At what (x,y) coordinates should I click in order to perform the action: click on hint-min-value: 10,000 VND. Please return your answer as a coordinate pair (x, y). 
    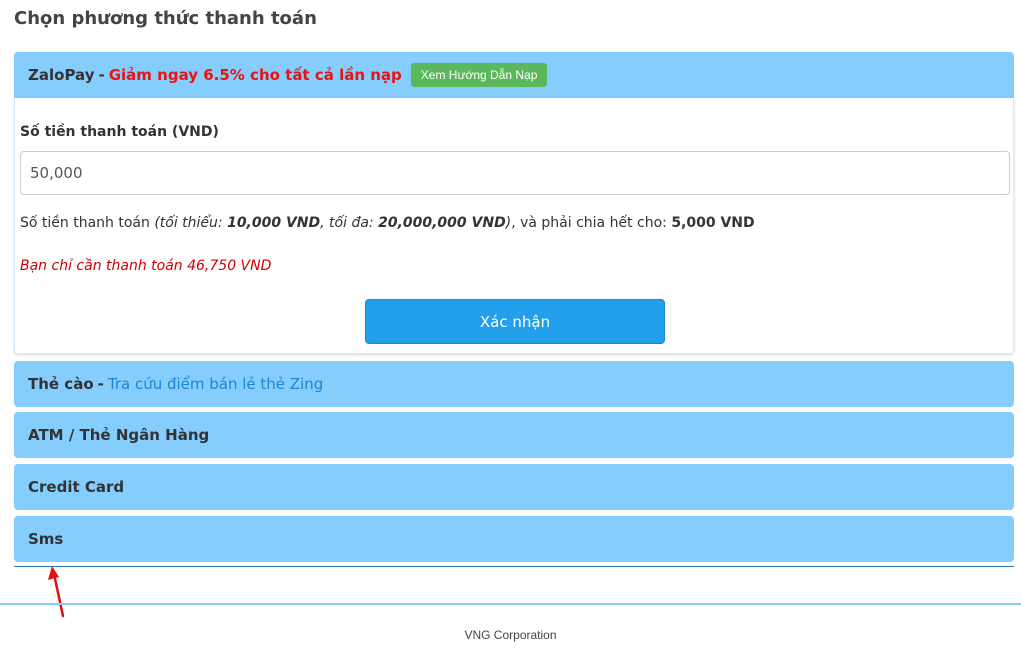
    Looking at the image, I should click on (274, 223).